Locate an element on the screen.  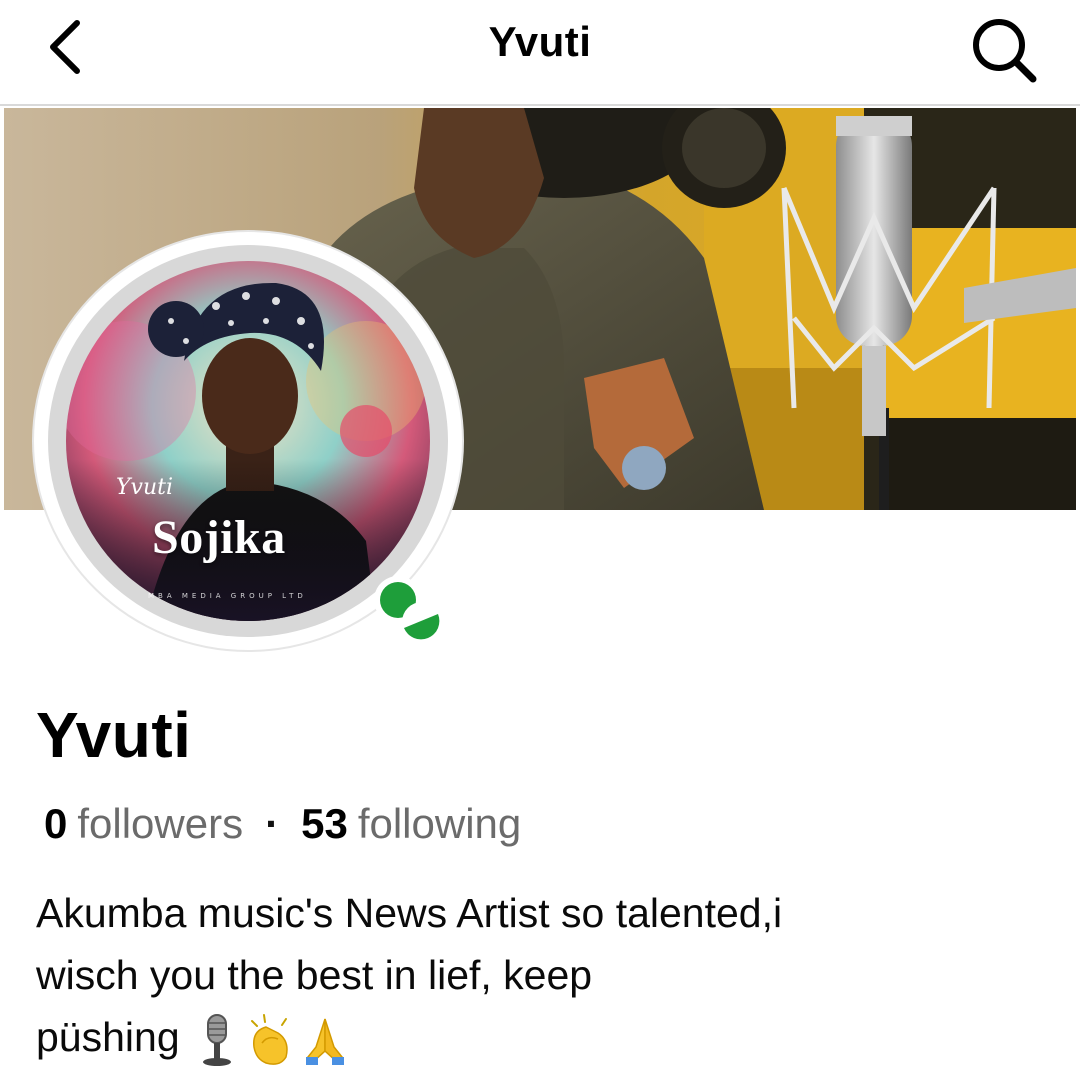
following-count: 53 is located at coordinates (324, 823).